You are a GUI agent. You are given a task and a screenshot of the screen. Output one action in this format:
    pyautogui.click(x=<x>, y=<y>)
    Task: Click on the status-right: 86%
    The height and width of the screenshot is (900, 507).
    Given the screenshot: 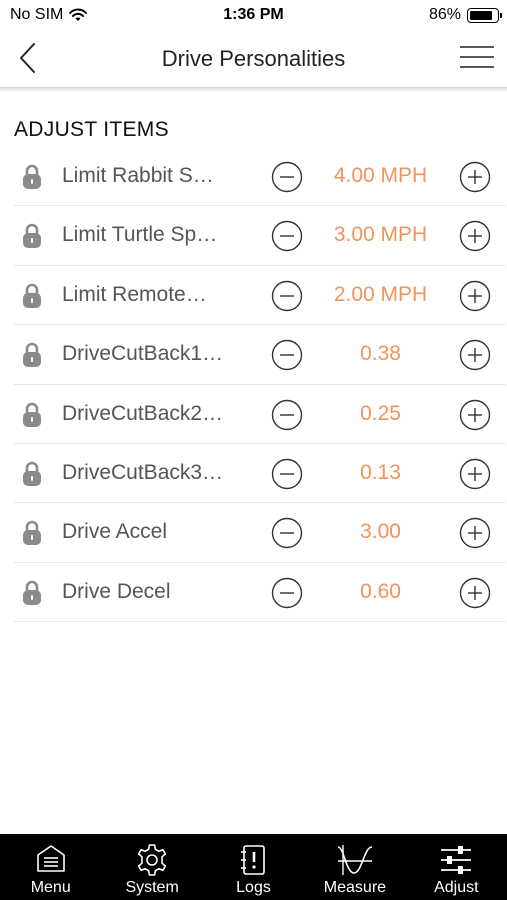 What is the action you would take?
    pyautogui.click(x=465, y=15)
    